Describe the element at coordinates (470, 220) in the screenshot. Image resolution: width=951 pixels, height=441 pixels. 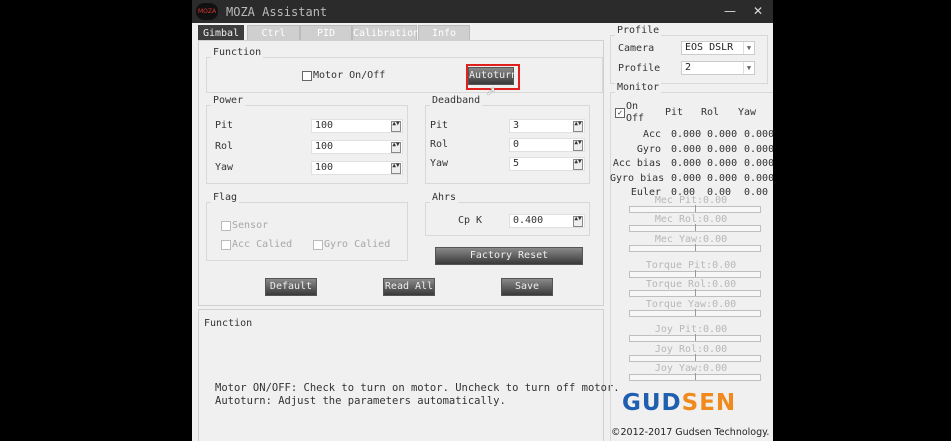
I see `cpk-label: Cp K` at that location.